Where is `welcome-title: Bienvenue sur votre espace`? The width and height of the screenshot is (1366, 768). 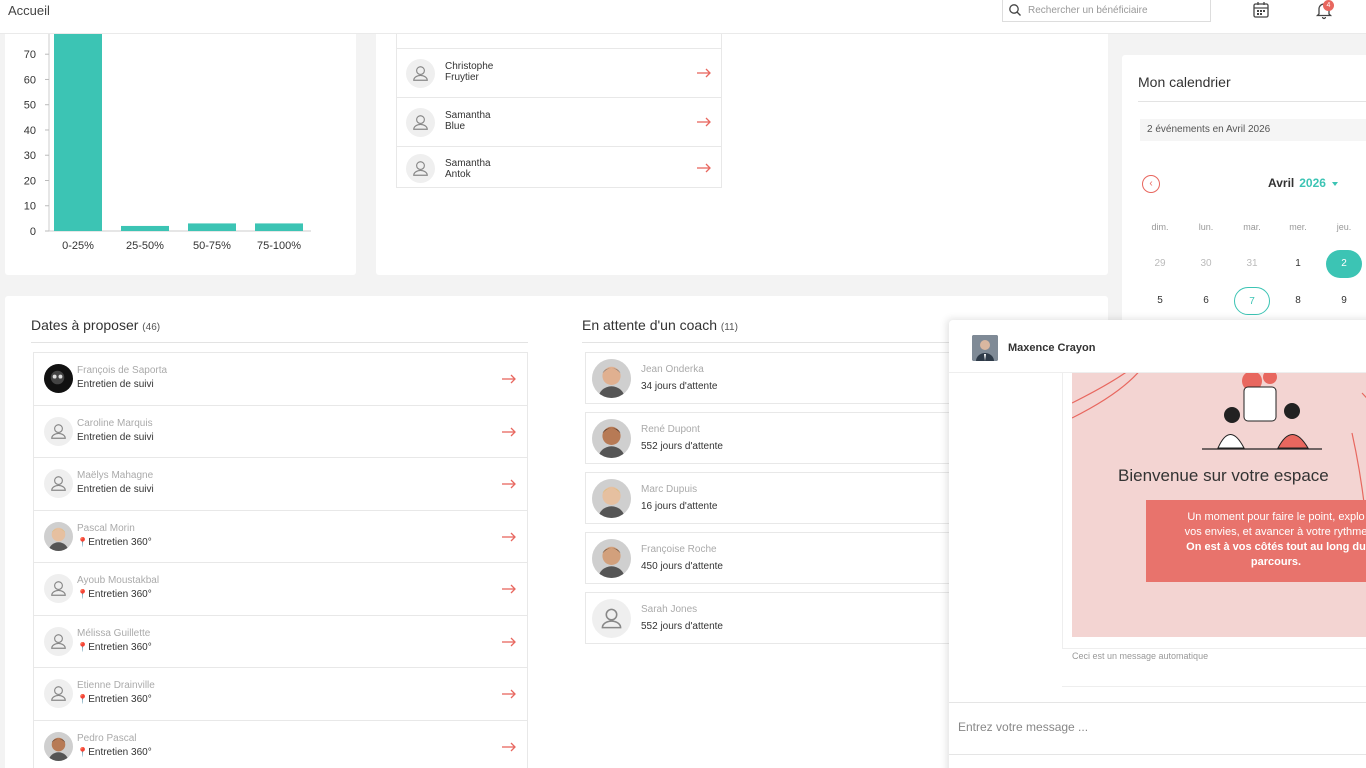
welcome-title: Bienvenue sur votre espace is located at coordinates (1223, 475).